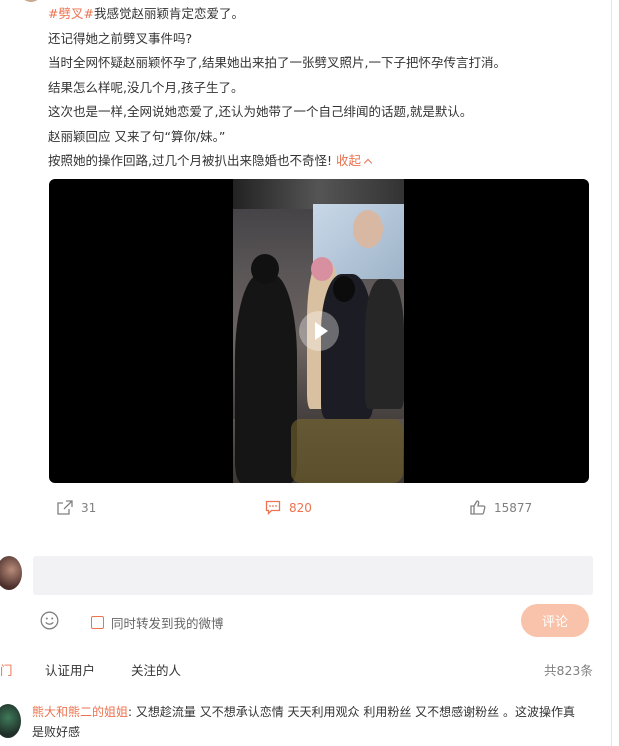 Image resolution: width=619 pixels, height=746 pixels. I want to click on comment-icon, so click(273, 507).